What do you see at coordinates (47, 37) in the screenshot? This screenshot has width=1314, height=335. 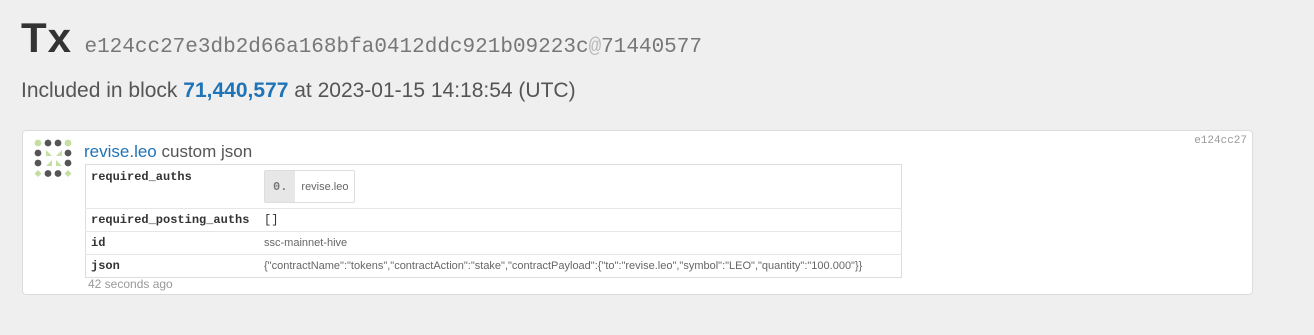 I see `page-title: Tx` at bounding box center [47, 37].